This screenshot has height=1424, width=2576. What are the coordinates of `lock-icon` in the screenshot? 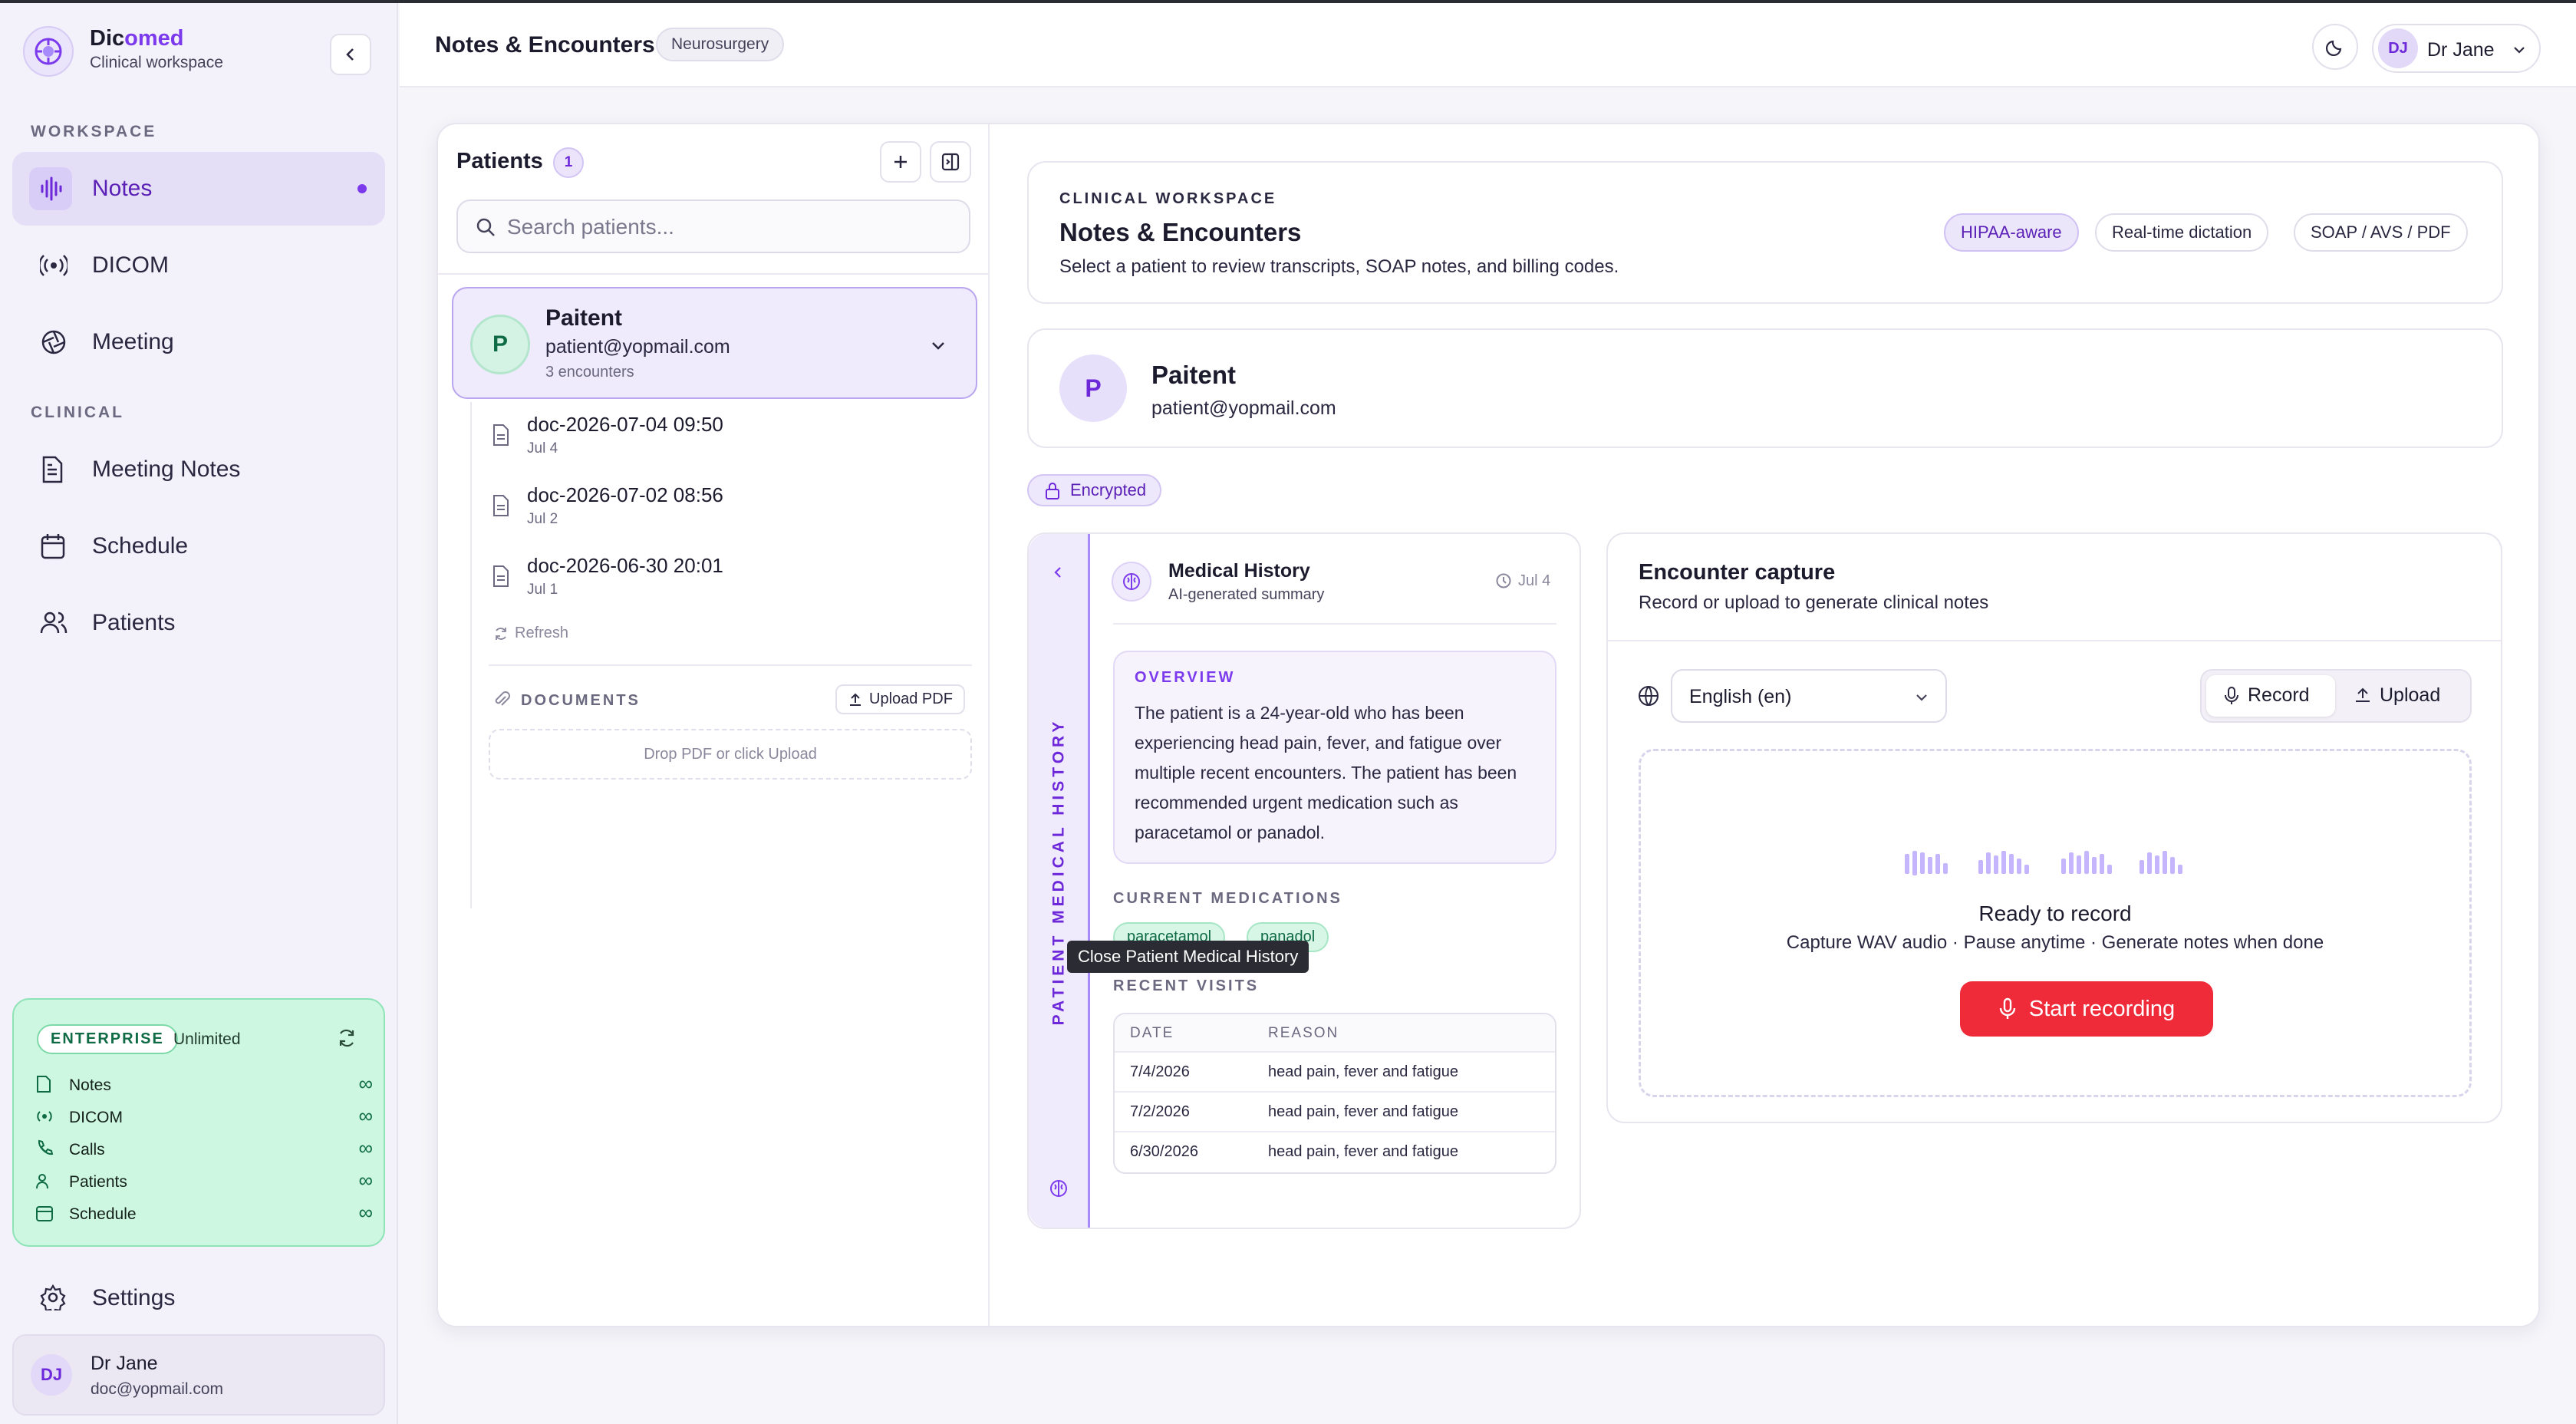 It's located at (1052, 491).